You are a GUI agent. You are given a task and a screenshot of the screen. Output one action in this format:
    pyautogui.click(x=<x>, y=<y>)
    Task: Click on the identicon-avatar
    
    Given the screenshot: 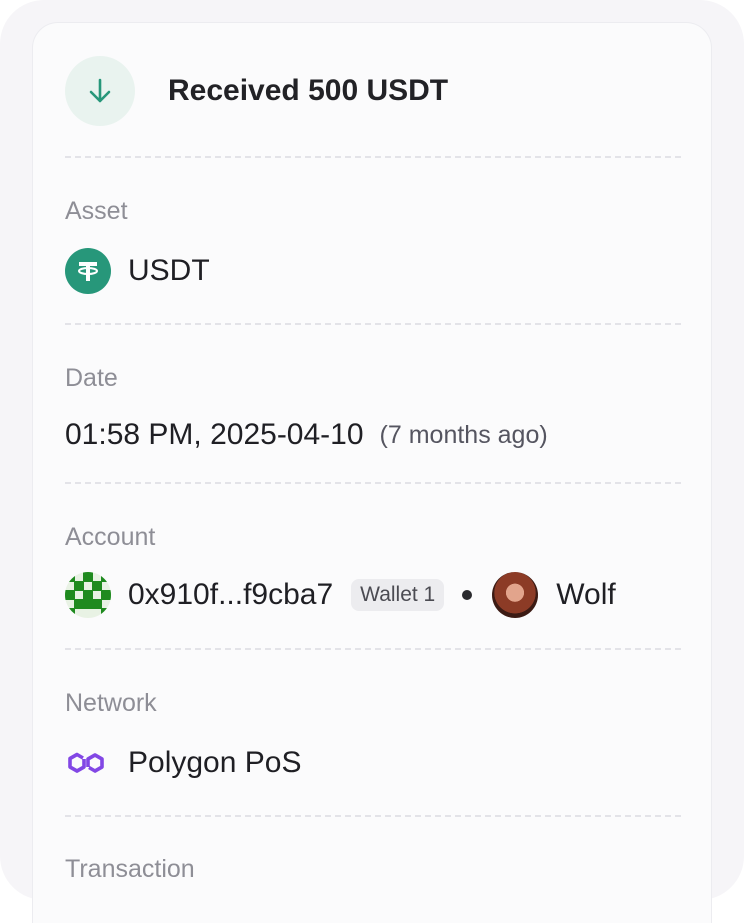 What is the action you would take?
    pyautogui.click(x=88, y=595)
    